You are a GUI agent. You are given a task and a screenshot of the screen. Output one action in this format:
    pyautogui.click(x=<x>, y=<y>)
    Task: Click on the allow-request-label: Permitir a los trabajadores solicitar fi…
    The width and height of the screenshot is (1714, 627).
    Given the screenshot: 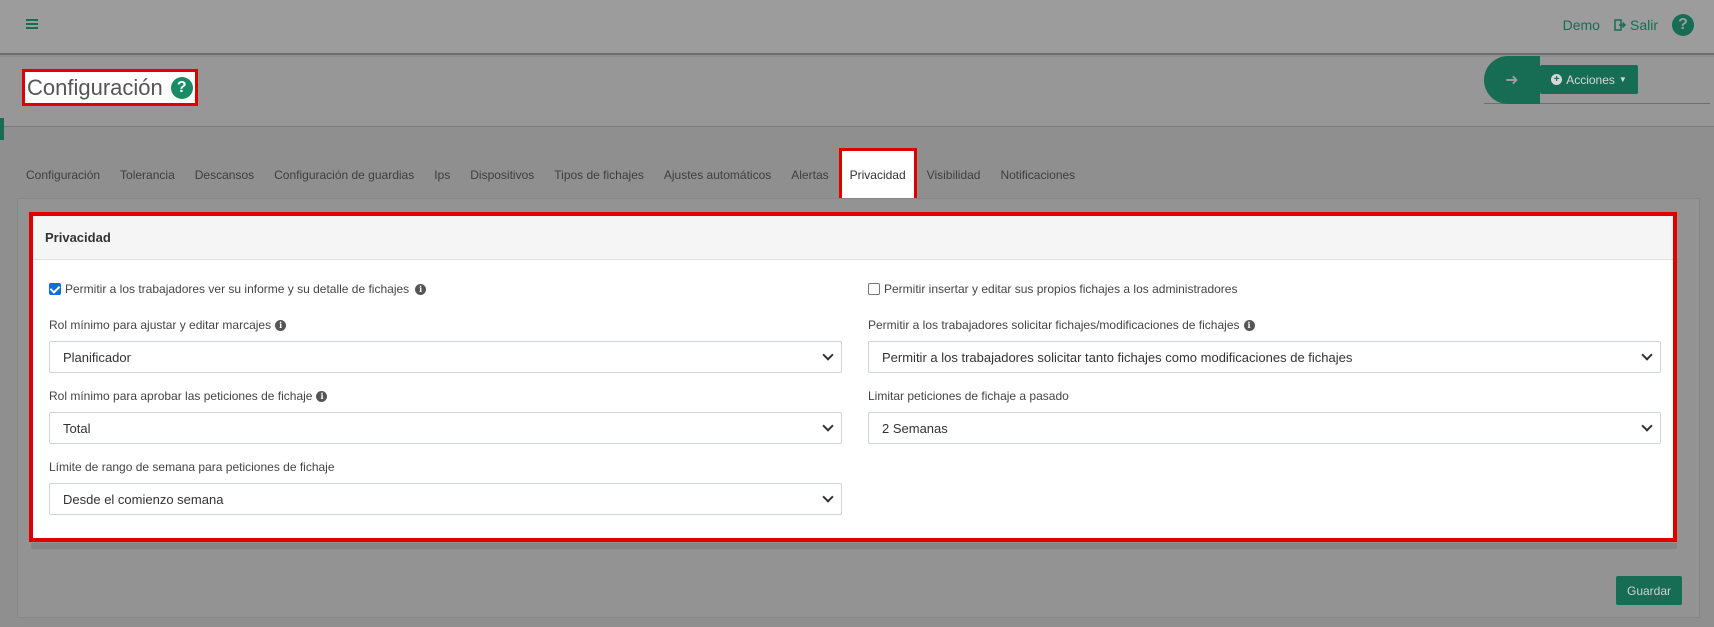 What is the action you would take?
    pyautogui.click(x=1054, y=325)
    